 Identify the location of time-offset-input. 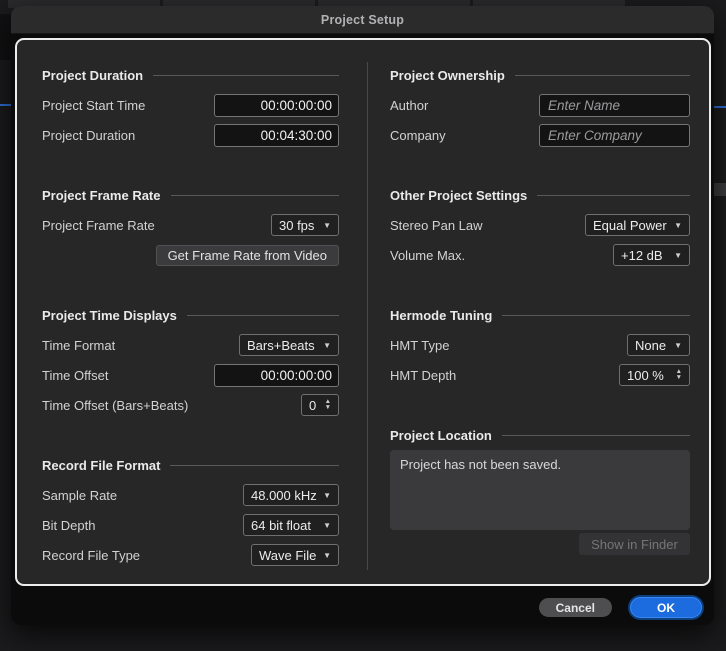
(276, 375).